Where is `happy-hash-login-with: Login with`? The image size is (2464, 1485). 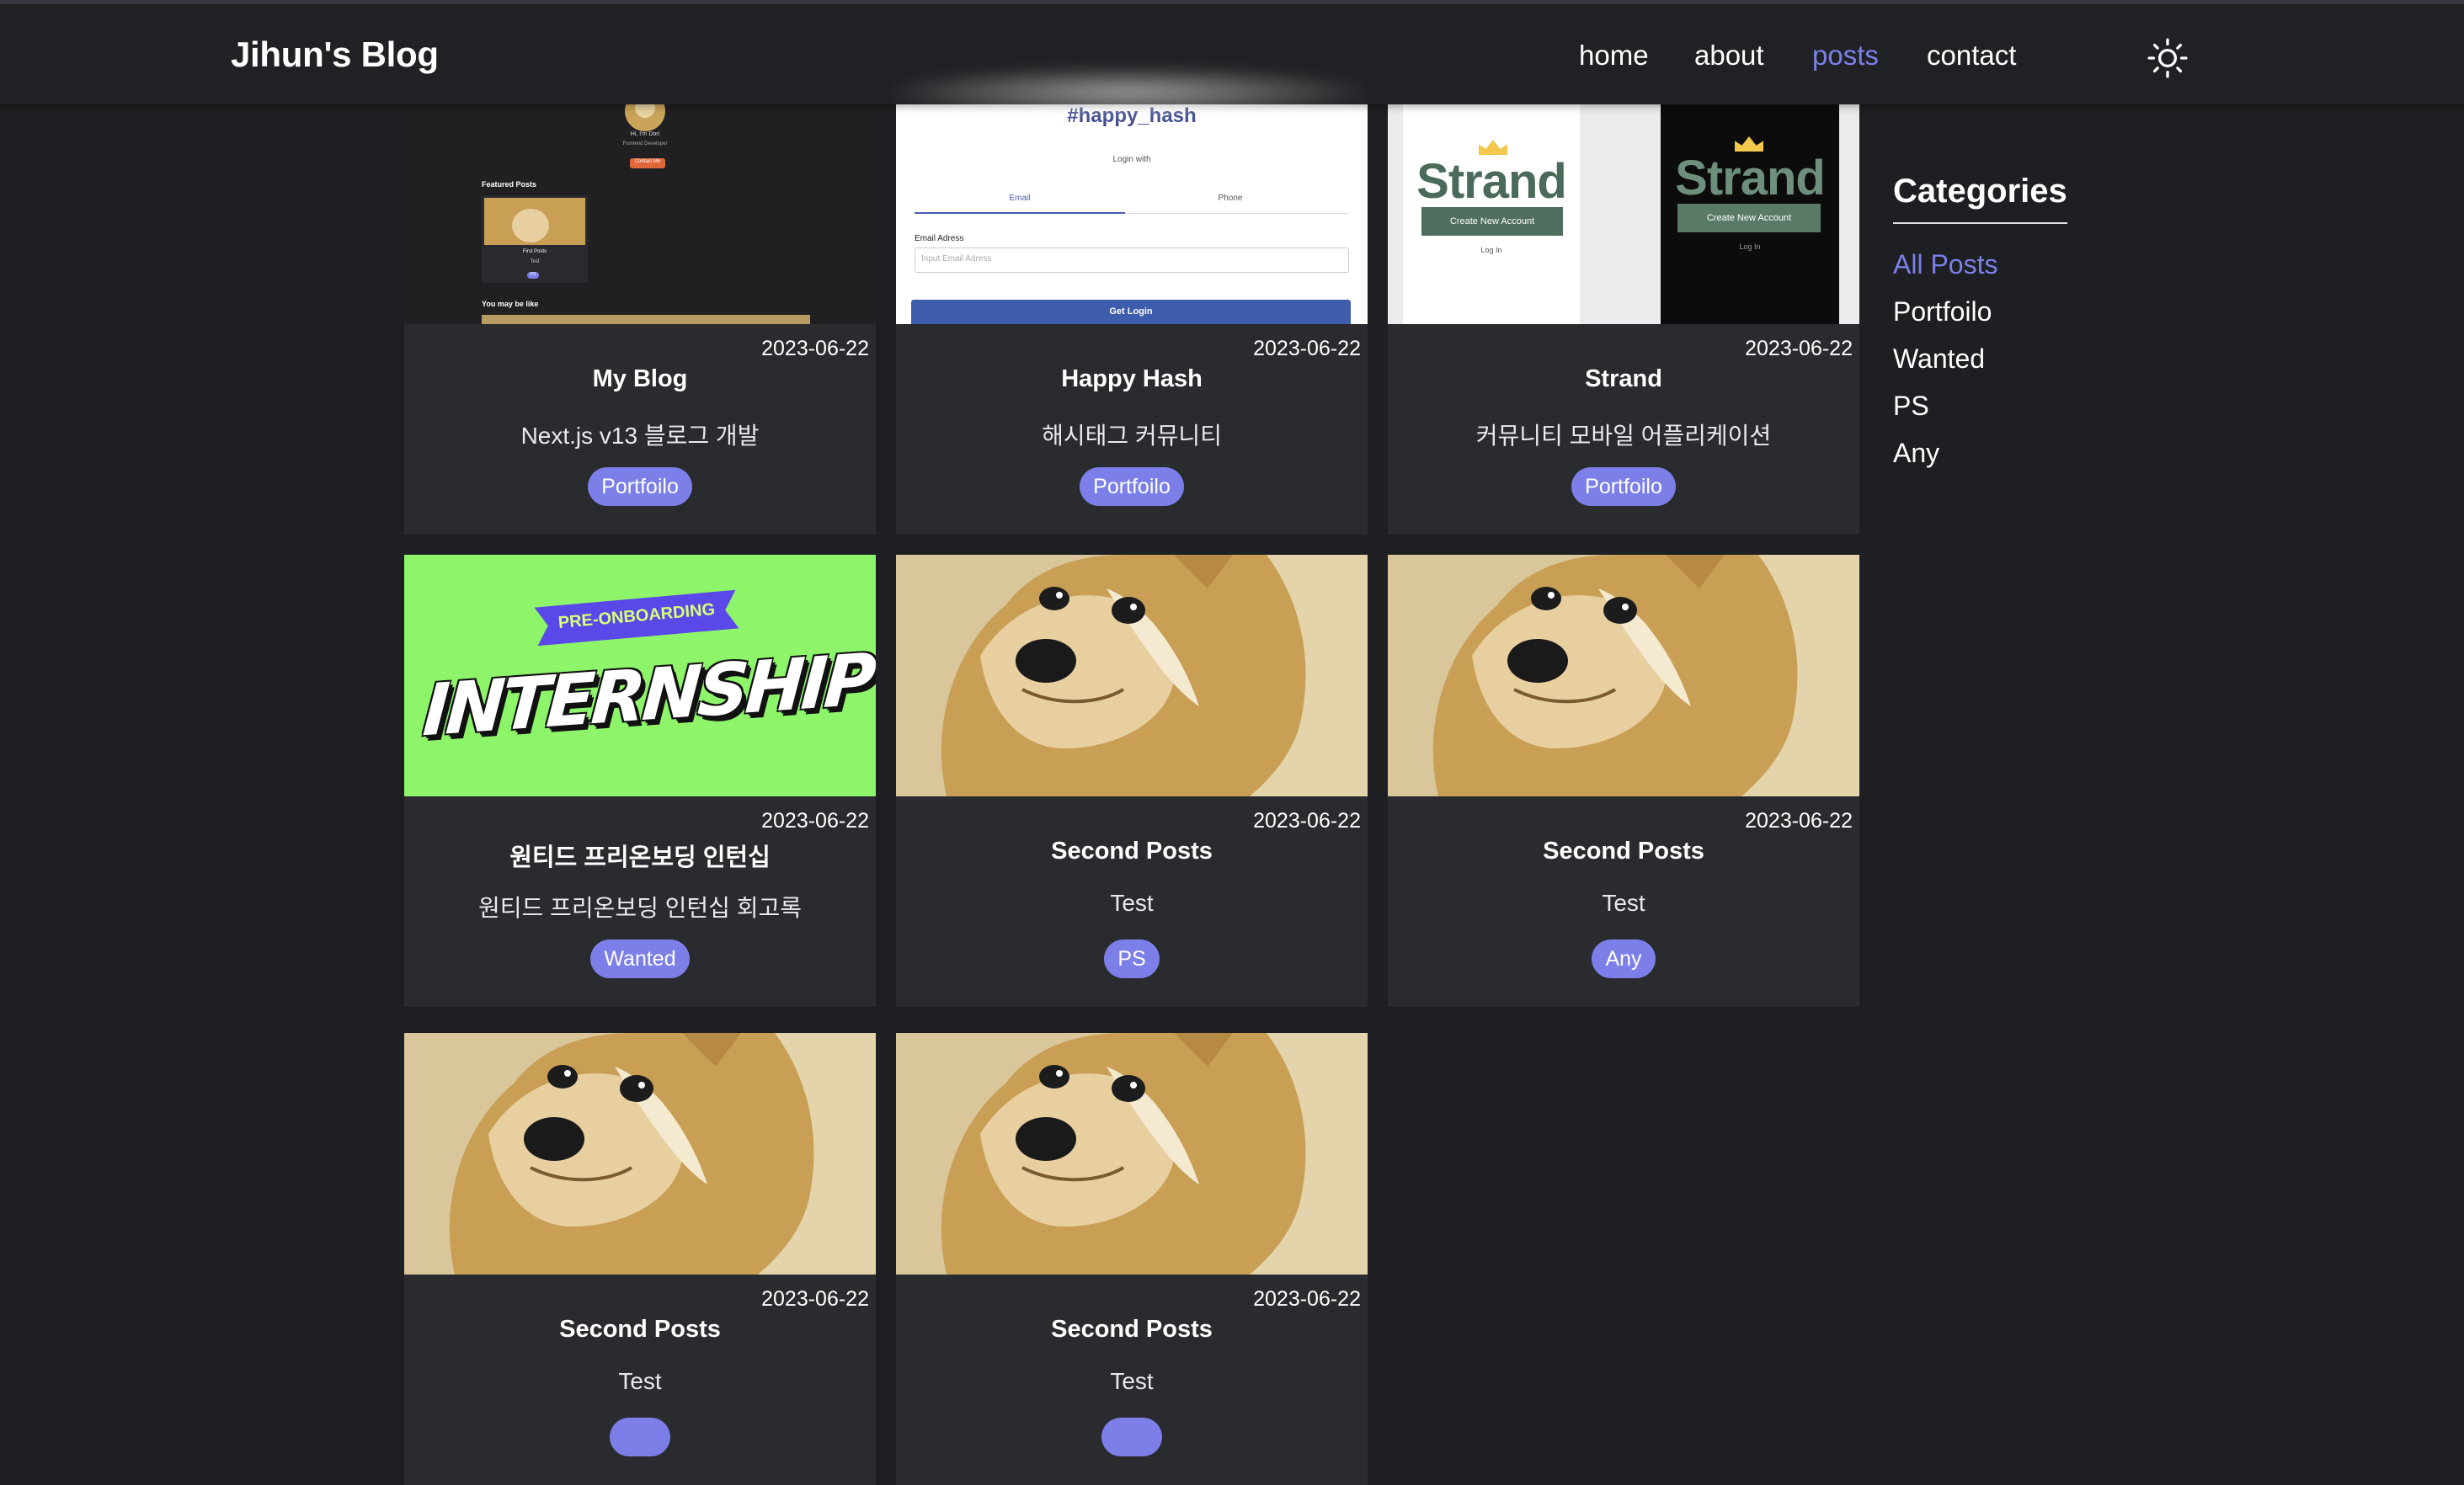
happy-hash-login-with: Login with is located at coordinates (1131, 159).